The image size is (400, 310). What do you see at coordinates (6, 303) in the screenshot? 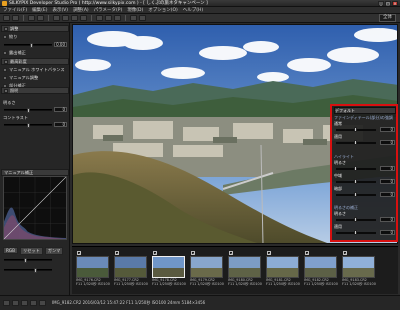
I see `prev-image-icon` at bounding box center [6, 303].